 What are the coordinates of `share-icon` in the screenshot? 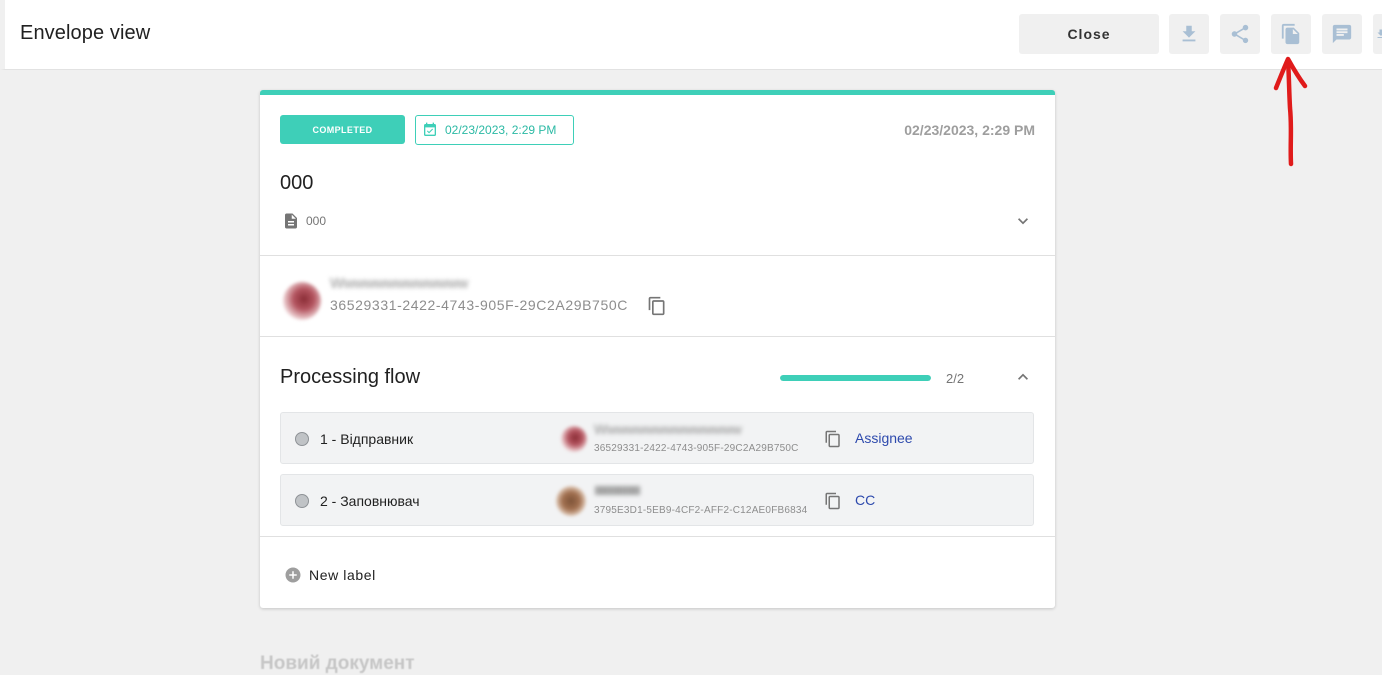 It's located at (1240, 34).